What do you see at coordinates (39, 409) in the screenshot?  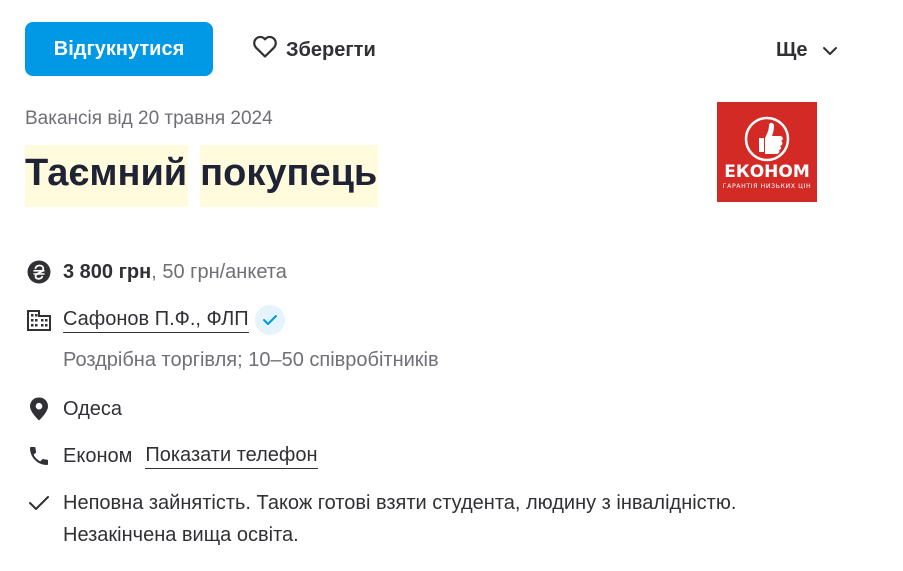 I see `location-pin-icon` at bounding box center [39, 409].